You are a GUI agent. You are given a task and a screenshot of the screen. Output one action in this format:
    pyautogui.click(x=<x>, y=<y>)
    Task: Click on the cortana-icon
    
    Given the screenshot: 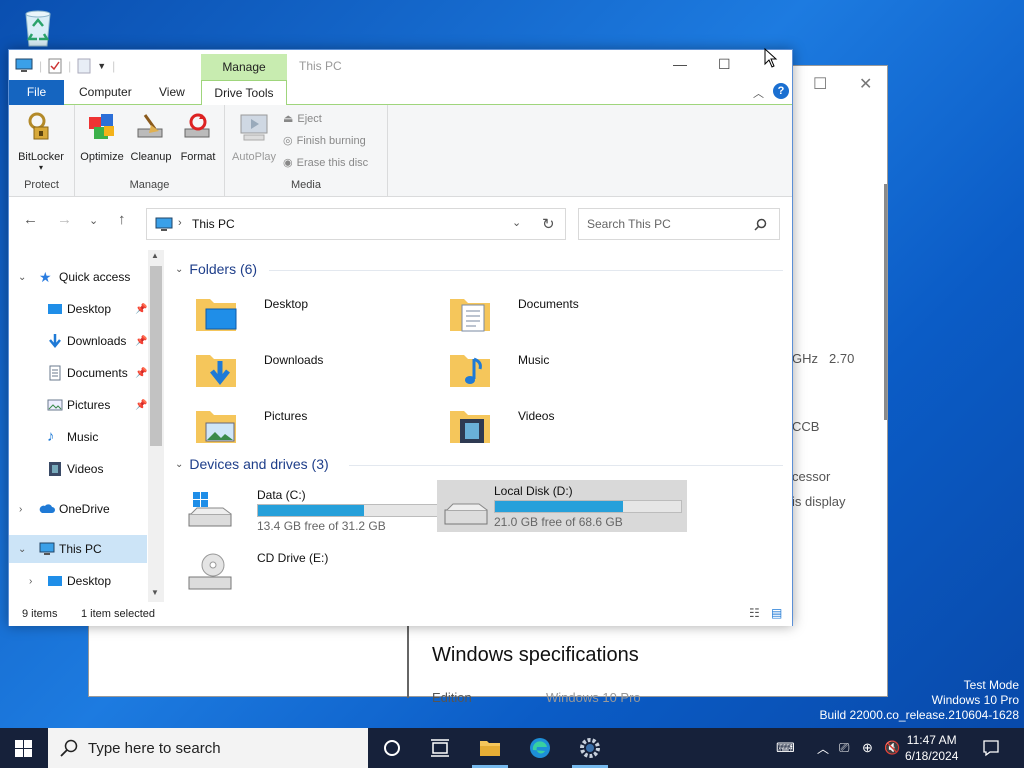 What is the action you would take?
    pyautogui.click(x=392, y=748)
    